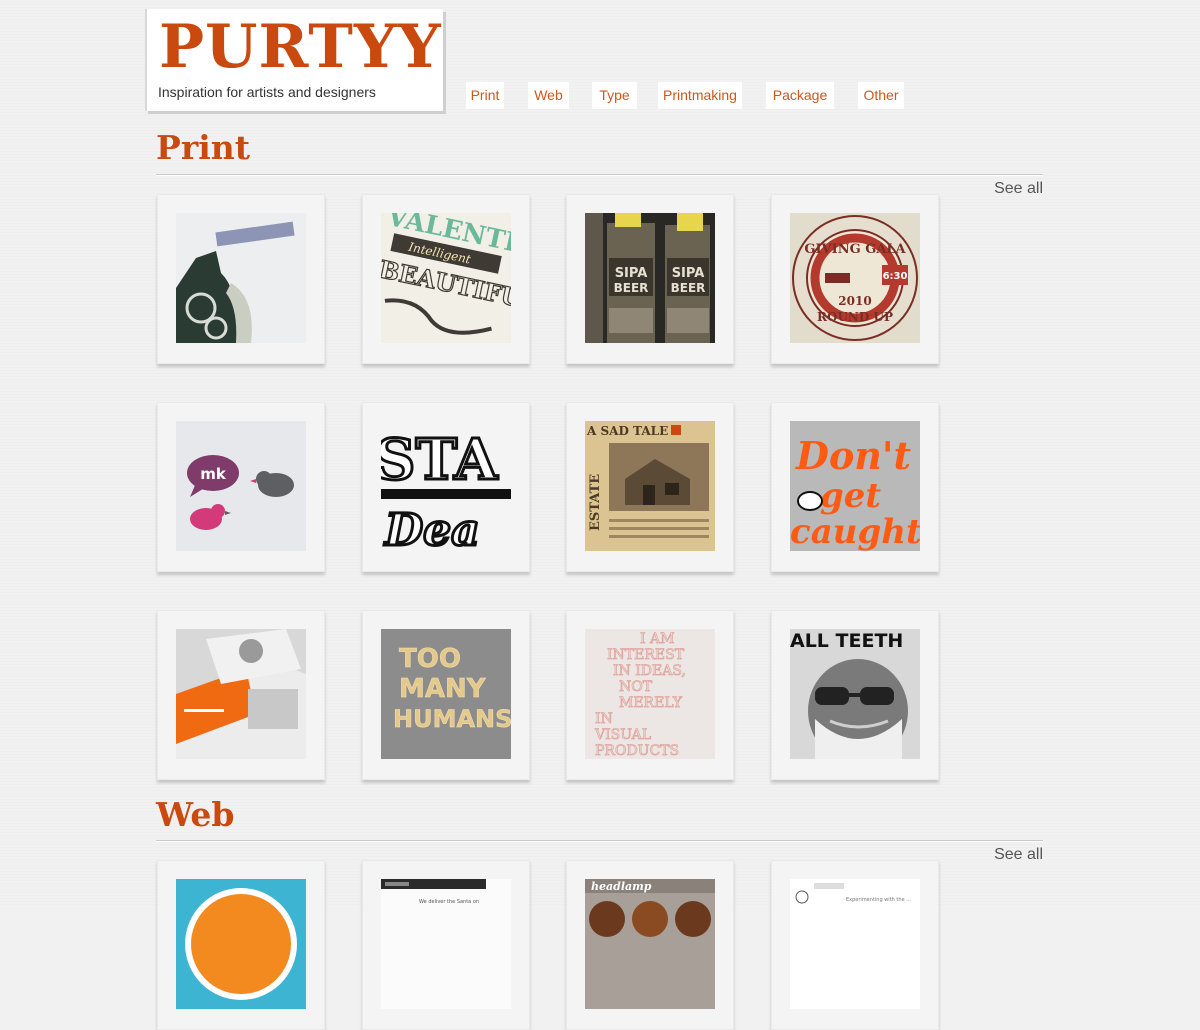 The image size is (1200, 1030). I want to click on thumb-print-sipa-beer: SIPA BEER SIPA BEER, so click(650, 278).